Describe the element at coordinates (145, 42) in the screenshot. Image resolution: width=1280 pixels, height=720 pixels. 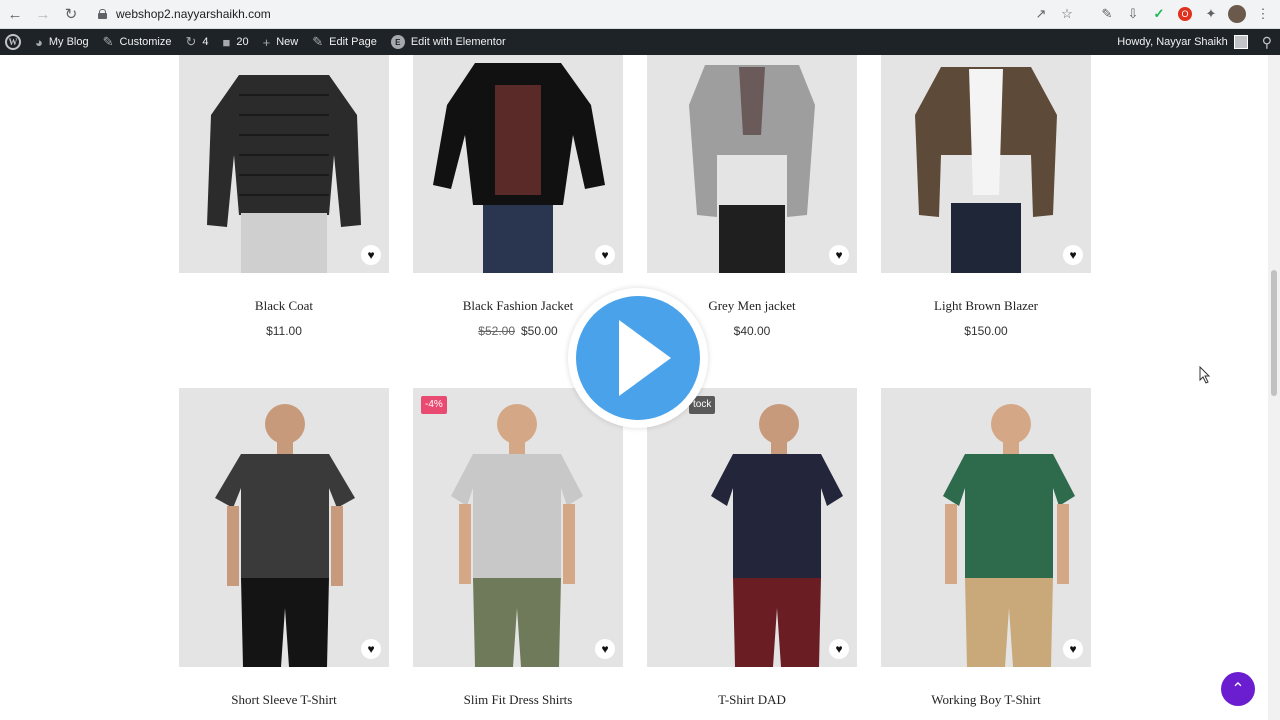
I see `customize-label: Customize` at that location.